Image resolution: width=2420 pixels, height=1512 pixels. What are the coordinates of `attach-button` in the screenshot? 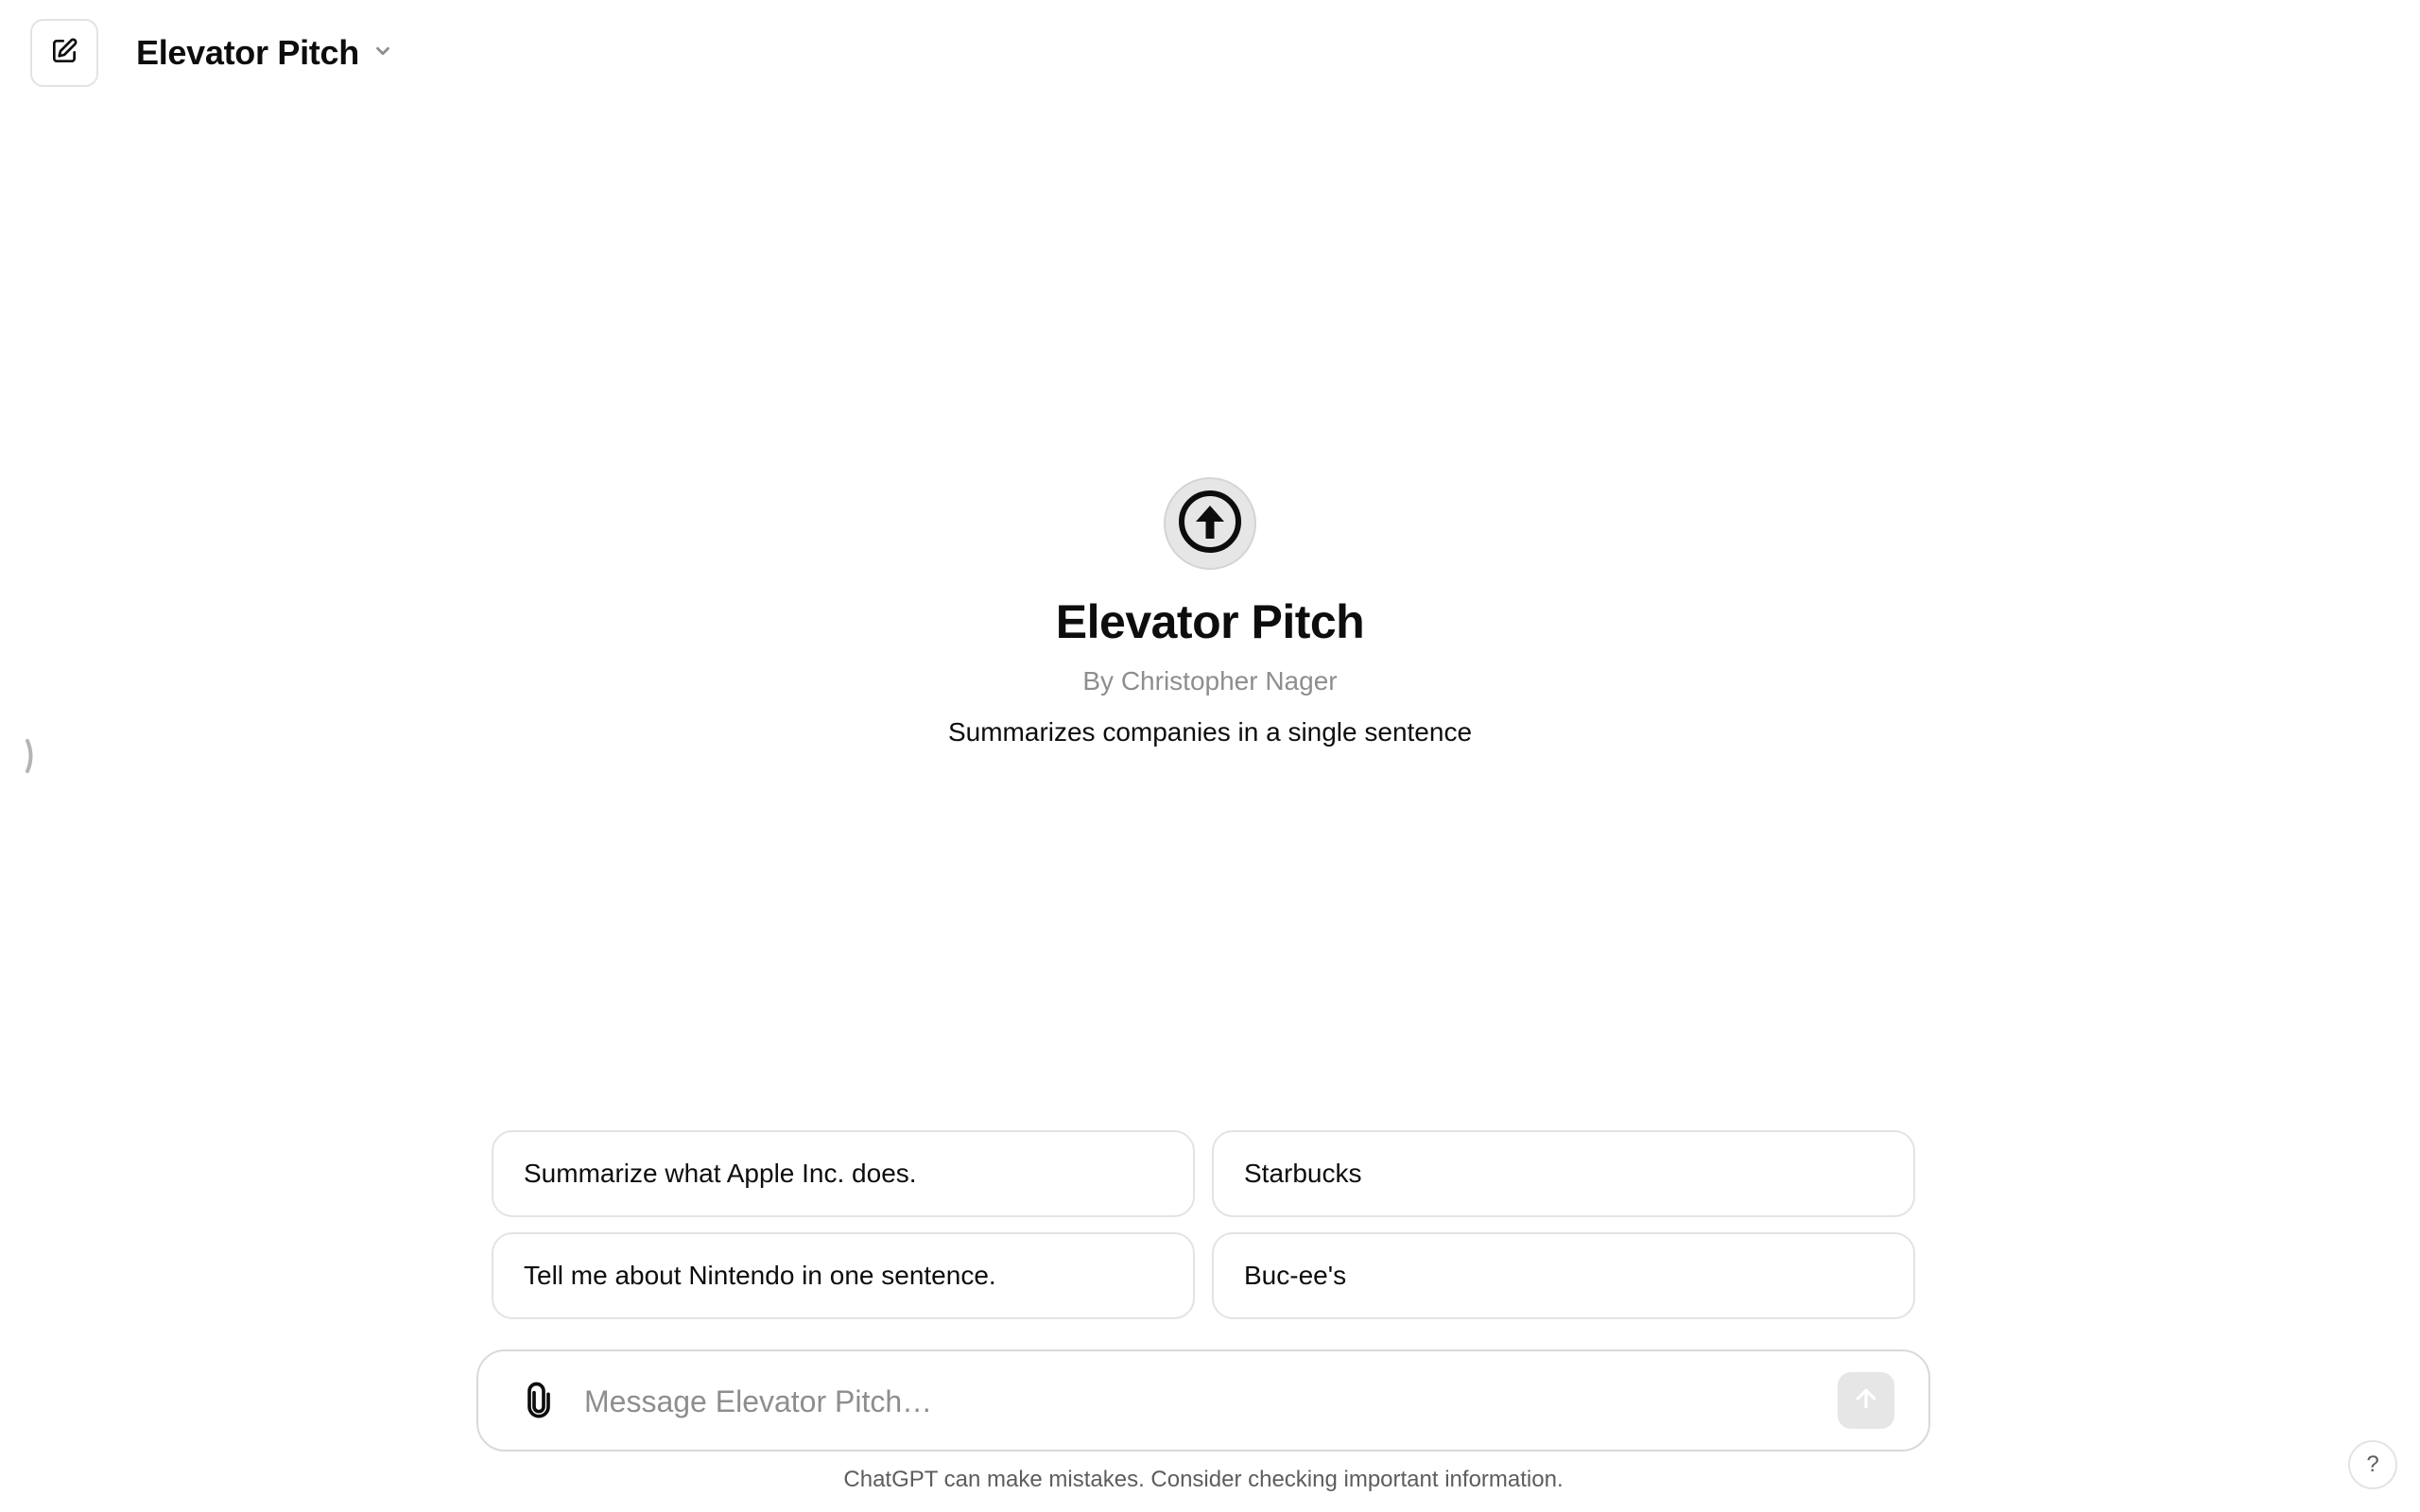 It's located at (538, 1402).